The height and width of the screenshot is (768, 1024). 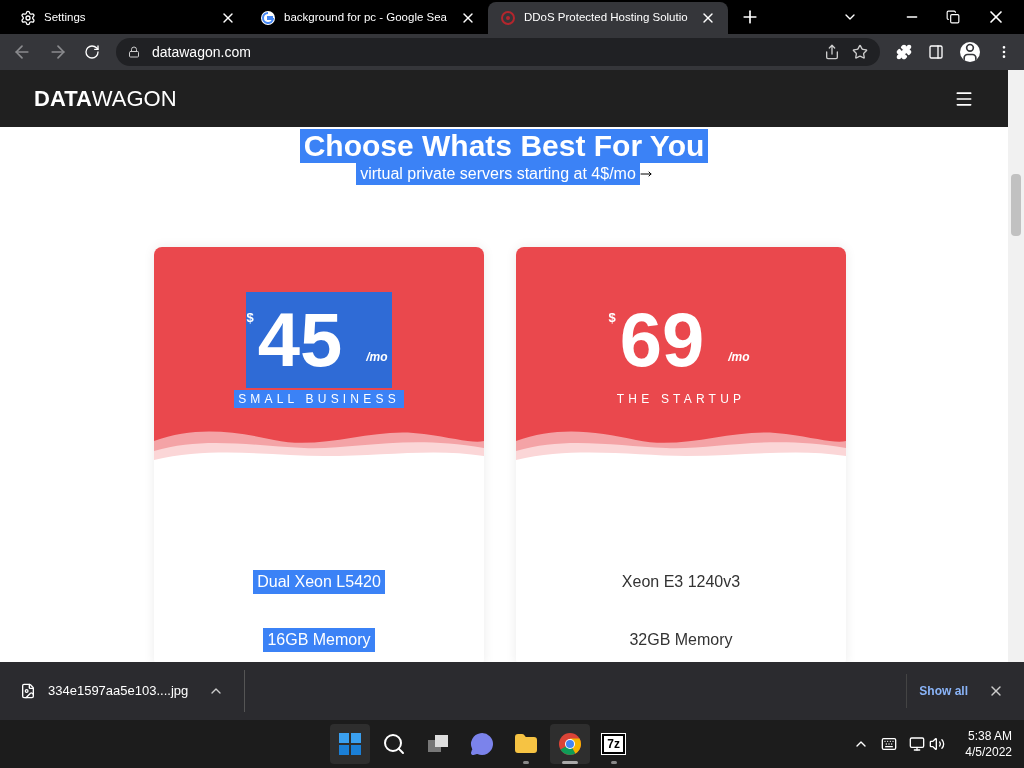 I want to click on taskbar-button: 7z, so click(x=613, y=744).